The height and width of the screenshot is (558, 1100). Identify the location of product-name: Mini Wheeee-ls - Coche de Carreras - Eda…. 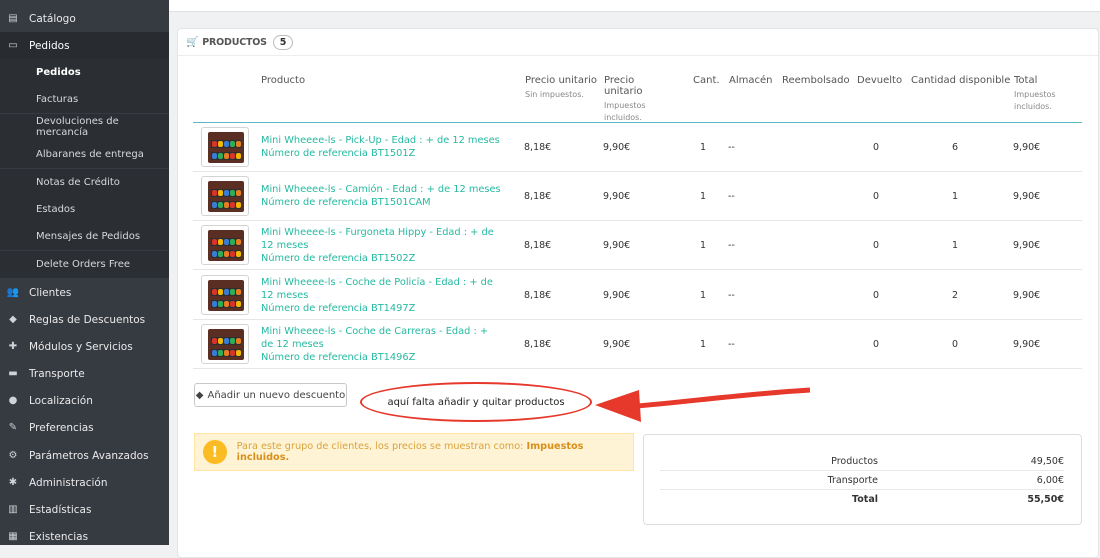
(381, 338).